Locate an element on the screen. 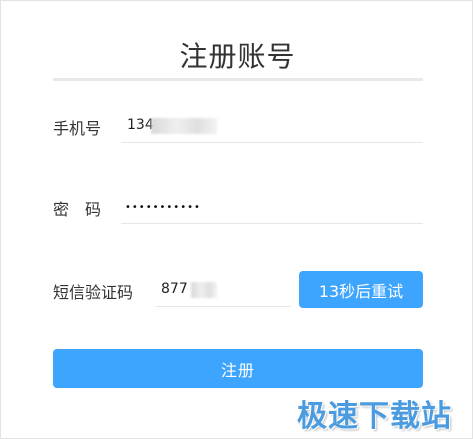 The image size is (473, 439). phone-underline is located at coordinates (272, 142).